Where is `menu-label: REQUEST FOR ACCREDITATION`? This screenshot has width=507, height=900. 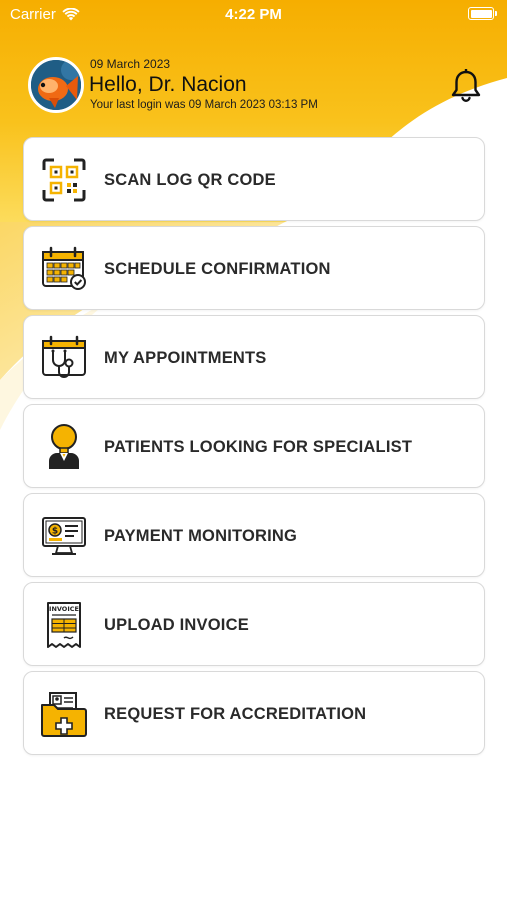
menu-label: REQUEST FOR ACCREDITATION is located at coordinates (235, 713).